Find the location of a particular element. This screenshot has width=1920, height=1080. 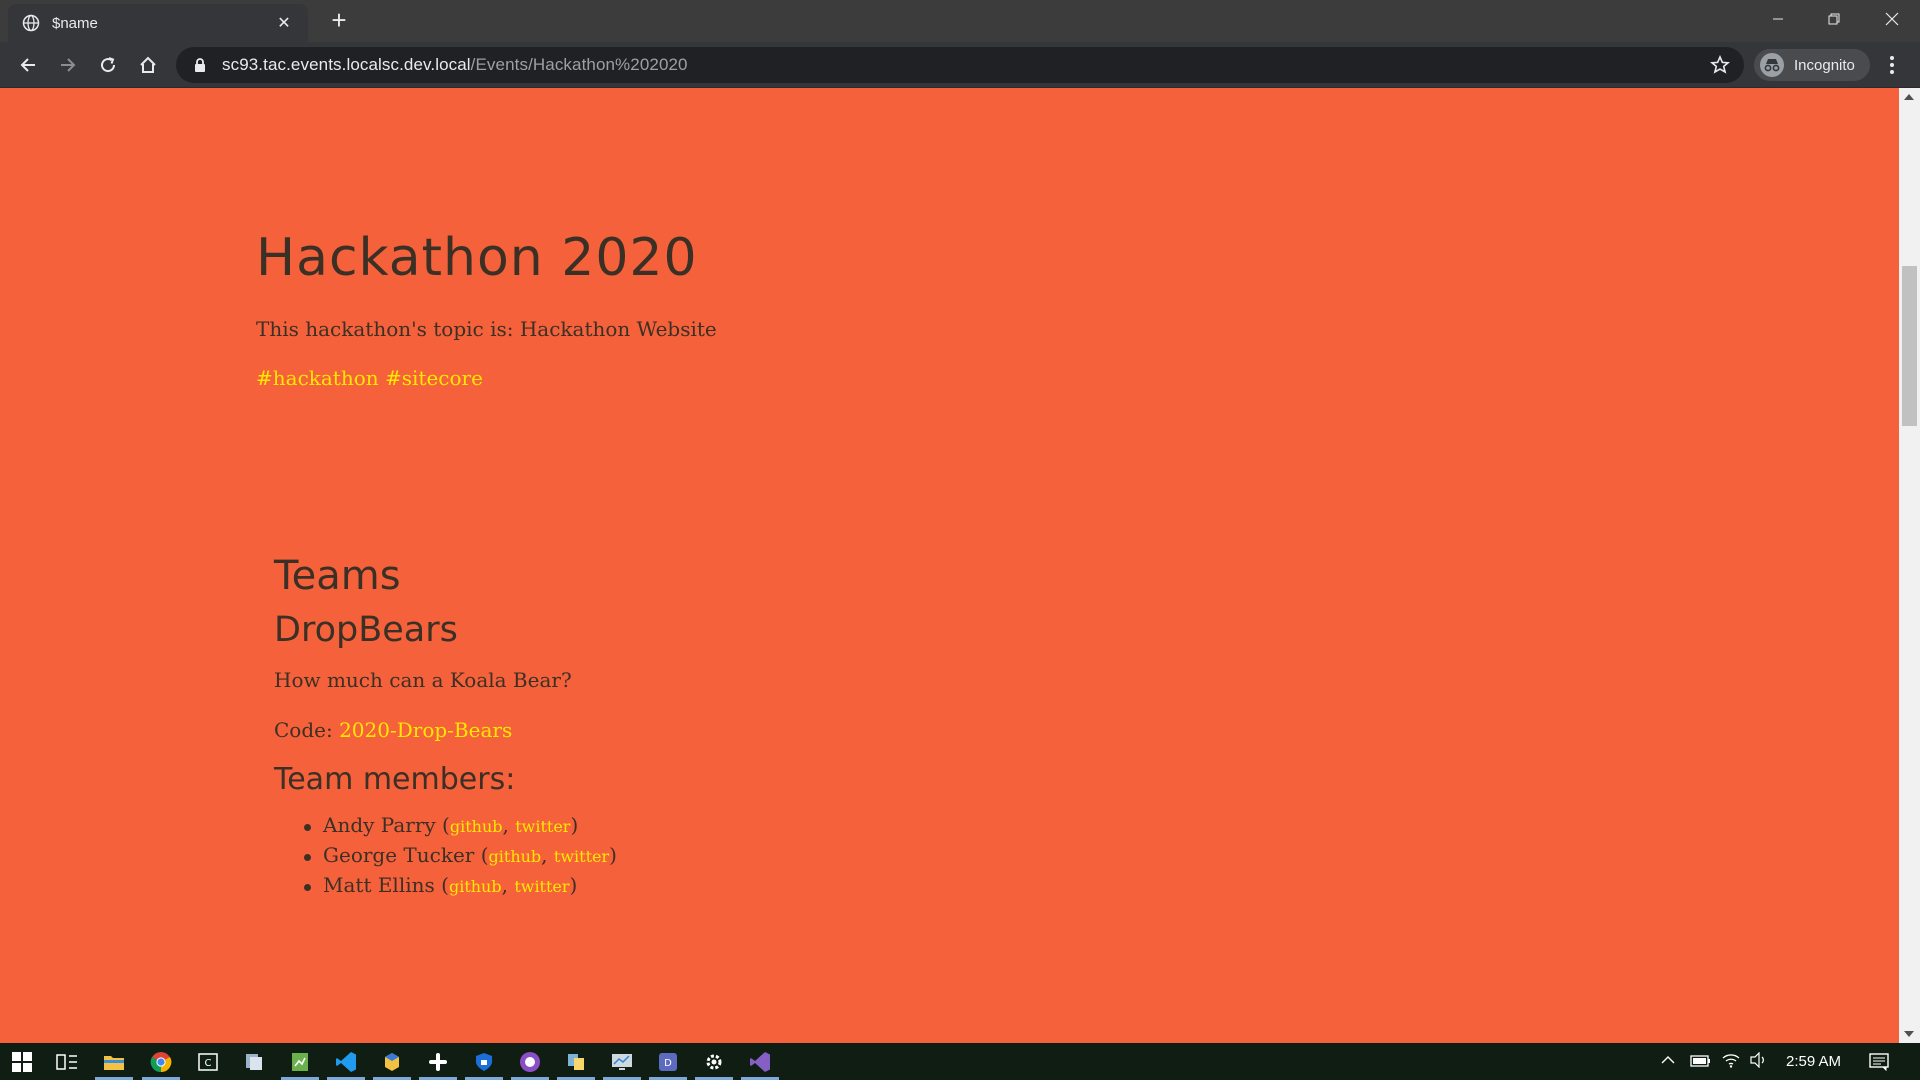

windows-taskbar: C D 2:59 AM is located at coordinates (960, 1061).